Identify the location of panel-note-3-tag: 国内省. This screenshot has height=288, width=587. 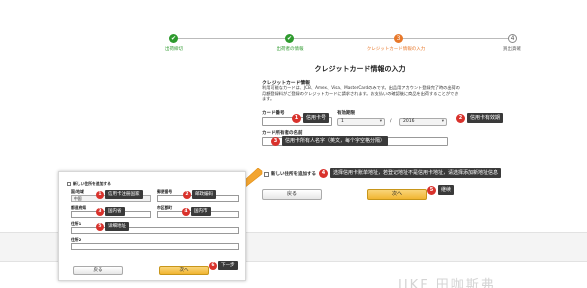
(115, 211).